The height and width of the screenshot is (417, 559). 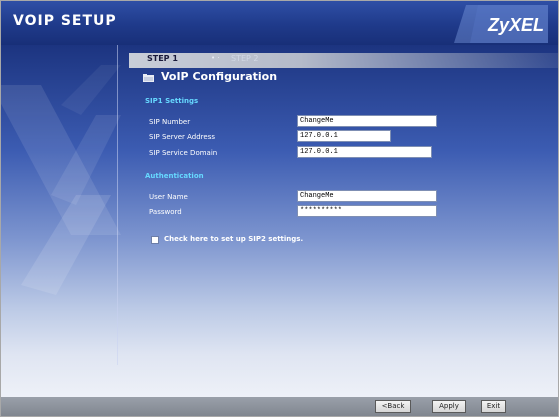 I want to click on sip-server-address-label: SIP Server Address, so click(x=182, y=137).